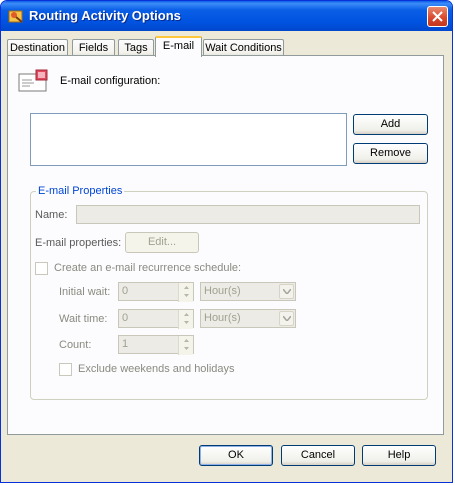 The width and height of the screenshot is (455, 485). Describe the element at coordinates (222, 318) in the screenshot. I see `wait-time-unit-value: Hour(s)` at that location.